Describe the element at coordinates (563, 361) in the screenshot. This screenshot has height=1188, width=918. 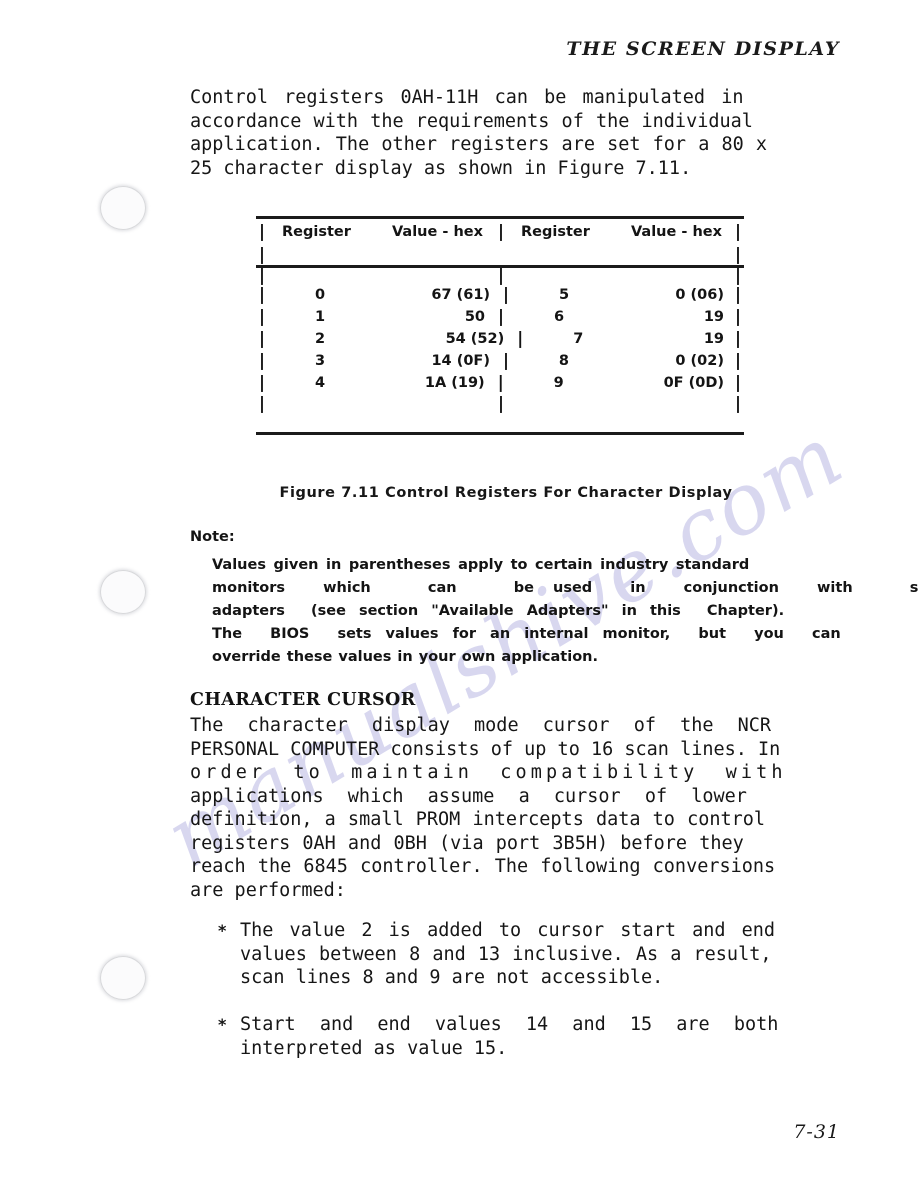
I see `register-right: 8` at that location.